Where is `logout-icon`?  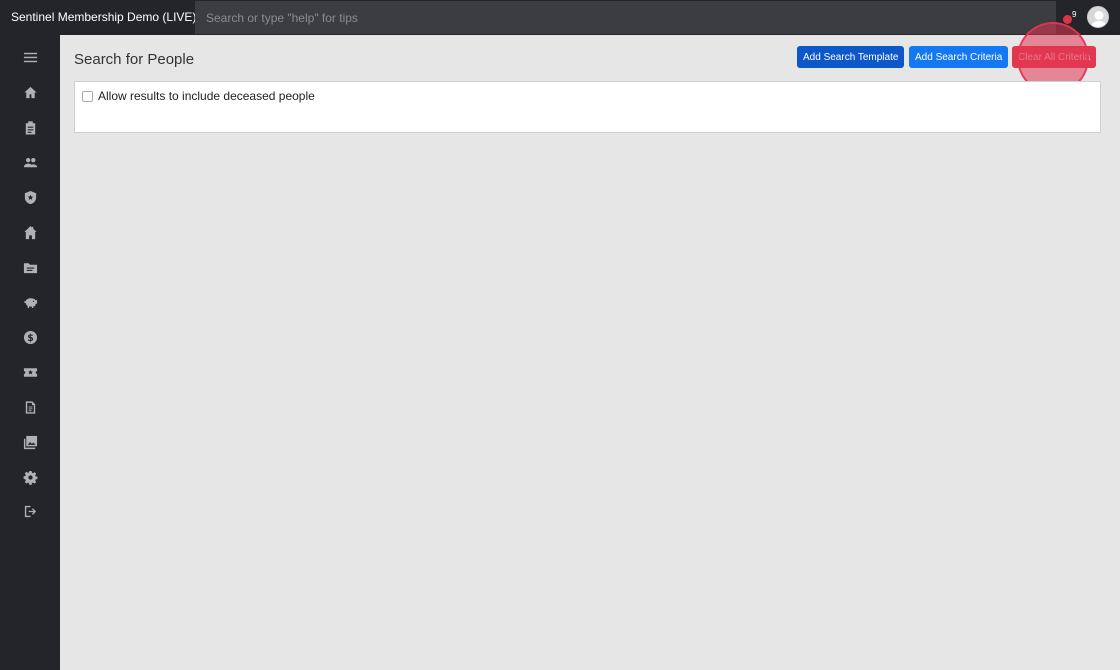 logout-icon is located at coordinates (30, 511).